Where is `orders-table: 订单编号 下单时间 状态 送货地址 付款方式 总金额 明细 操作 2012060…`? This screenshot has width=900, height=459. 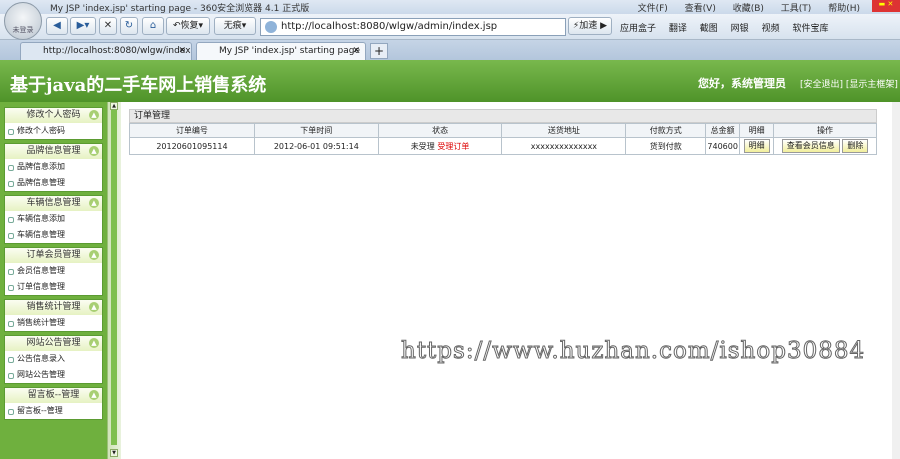 orders-table: 订单编号 下单时间 状态 送货地址 付款方式 总金额 明细 操作 2012060… is located at coordinates (503, 139).